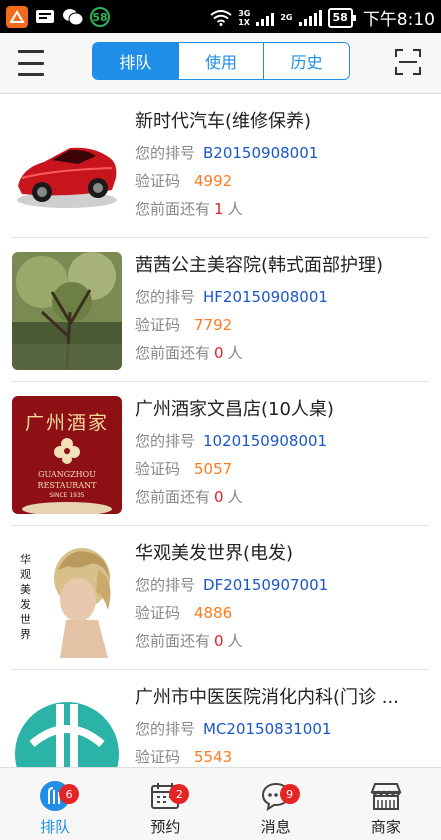 The width and height of the screenshot is (441, 840). I want to click on shop-icon, so click(386, 796).